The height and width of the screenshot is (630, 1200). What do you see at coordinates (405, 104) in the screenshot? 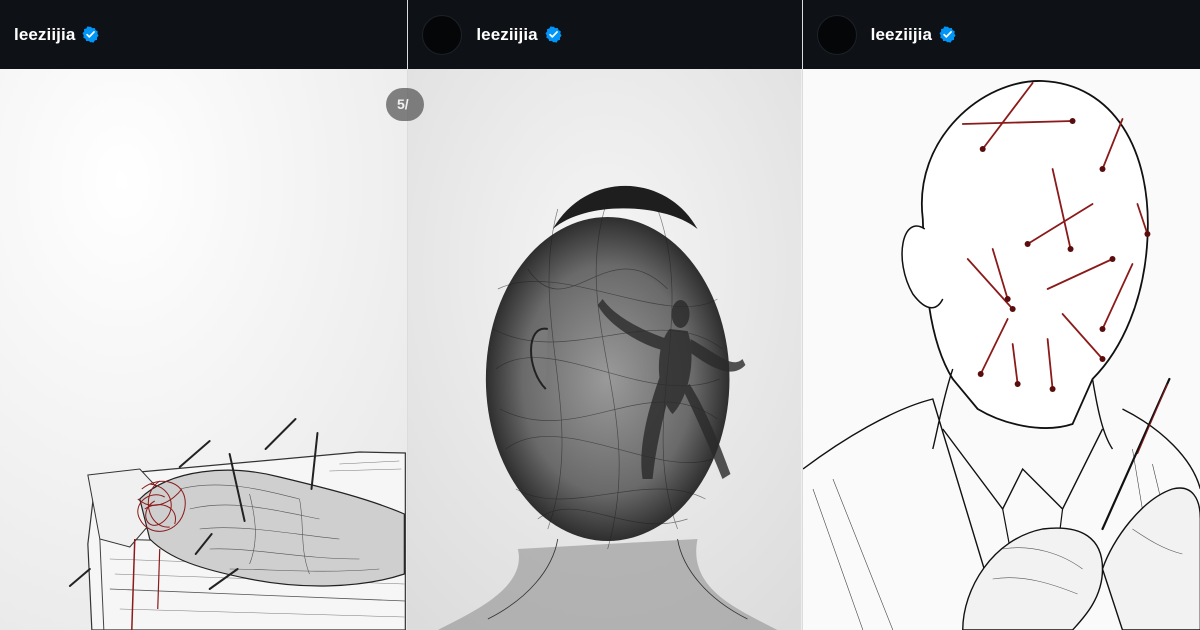
I see `slide-counter: 5/` at bounding box center [405, 104].